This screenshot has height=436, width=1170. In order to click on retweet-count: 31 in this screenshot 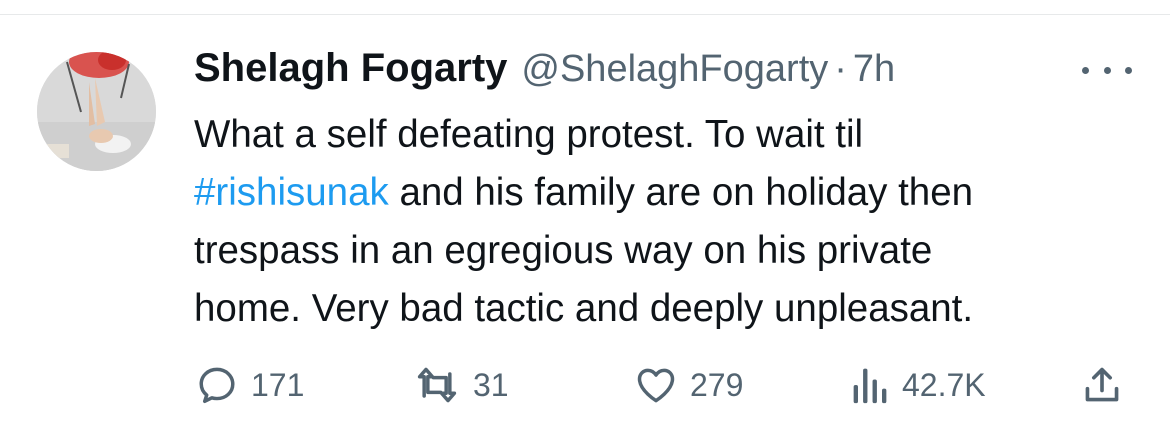, I will do `click(491, 384)`.